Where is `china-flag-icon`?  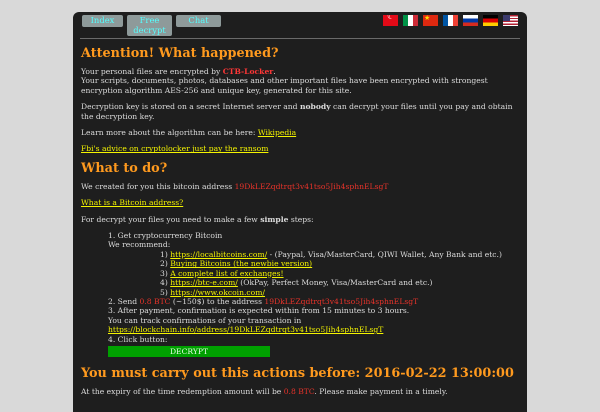 china-flag-icon is located at coordinates (430, 20).